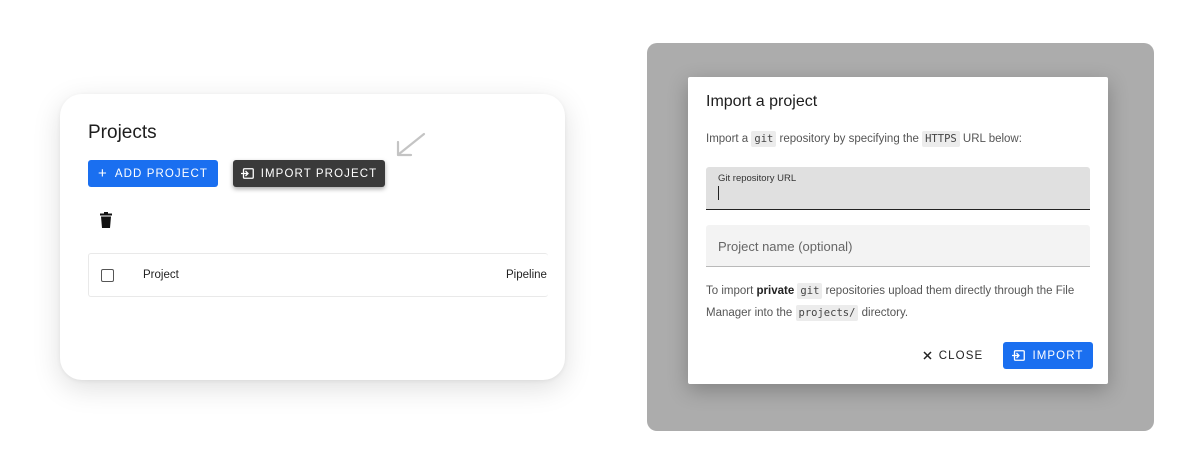 The height and width of the screenshot is (471, 1203). What do you see at coordinates (318, 275) in the screenshot?
I see `projects-table-header: Project Pipeline` at bounding box center [318, 275].